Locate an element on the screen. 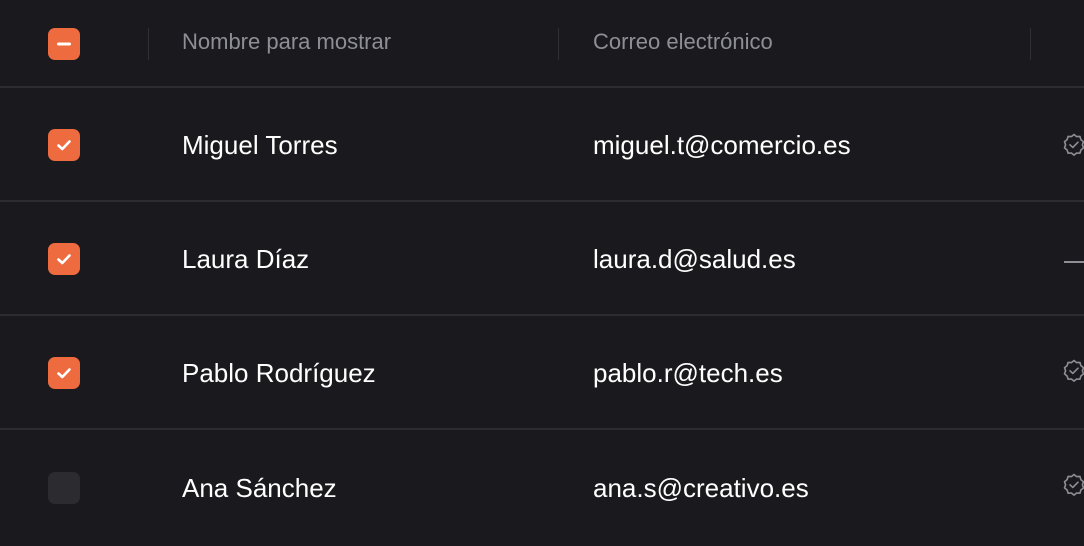 The width and height of the screenshot is (1084, 546). display-name-cell: Miguel Torres is located at coordinates (260, 145).